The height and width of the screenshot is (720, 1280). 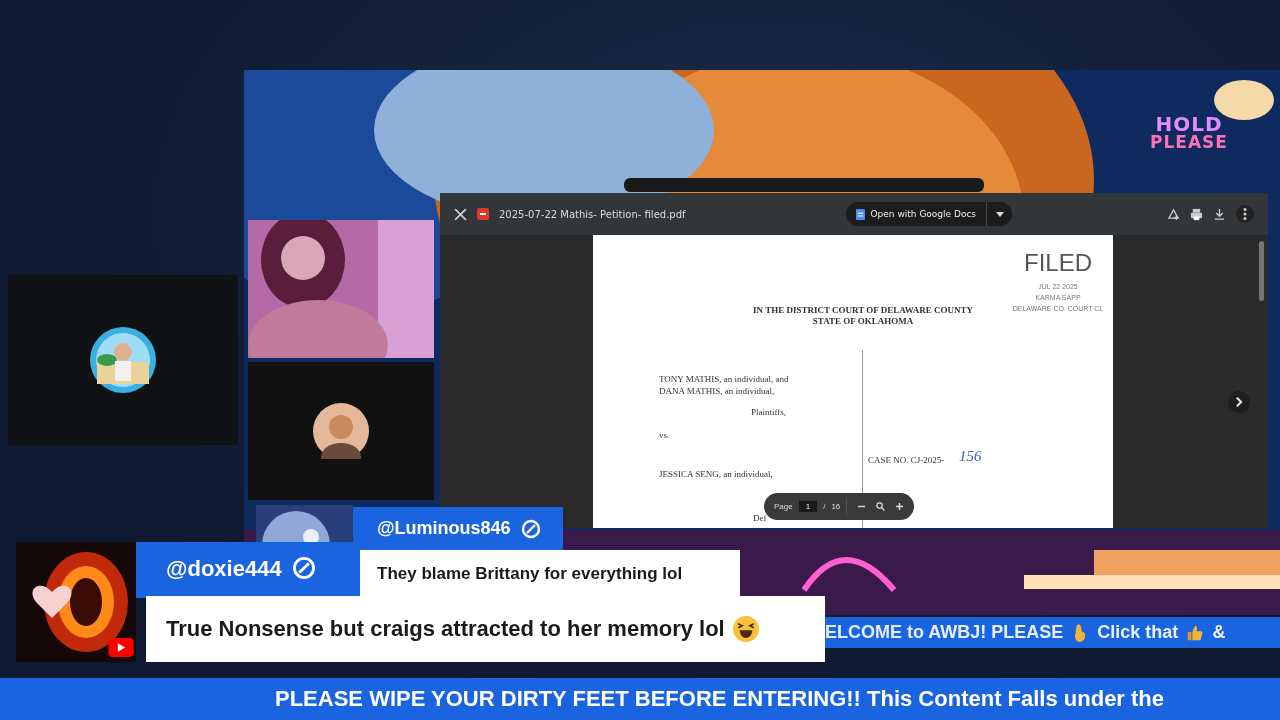 What do you see at coordinates (720, 699) in the screenshot?
I see `banner-text: PLEASE WIPE YOUR DIRTY FEET BEFORE ENTERING!! This Content Falls under the` at bounding box center [720, 699].